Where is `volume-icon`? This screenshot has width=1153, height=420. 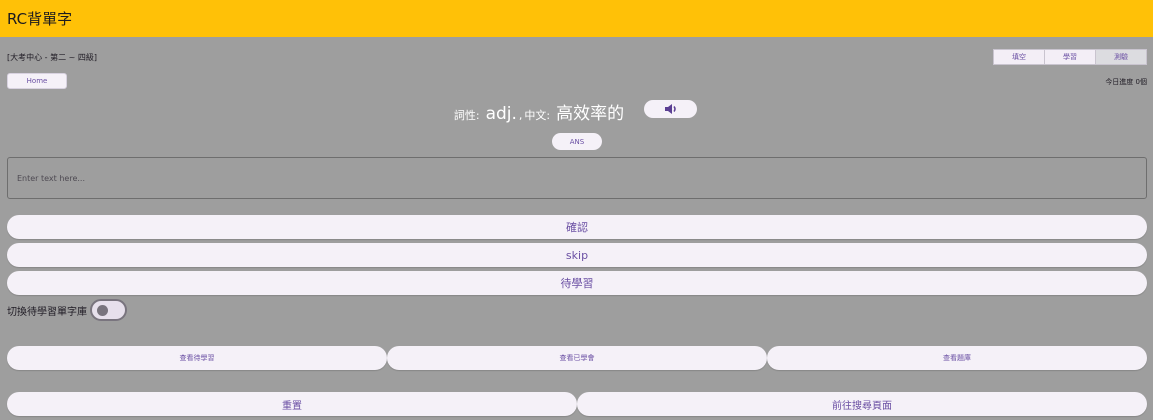
volume-icon is located at coordinates (670, 109).